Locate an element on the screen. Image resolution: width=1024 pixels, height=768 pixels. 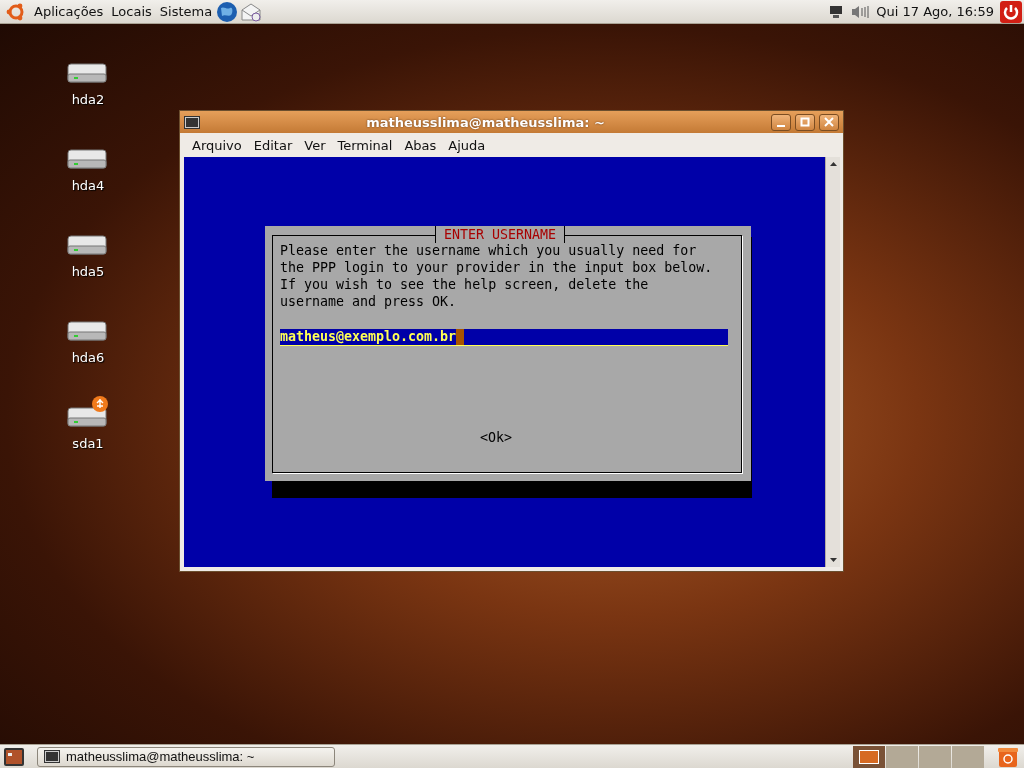
network-icon is located at coordinates (836, 11).